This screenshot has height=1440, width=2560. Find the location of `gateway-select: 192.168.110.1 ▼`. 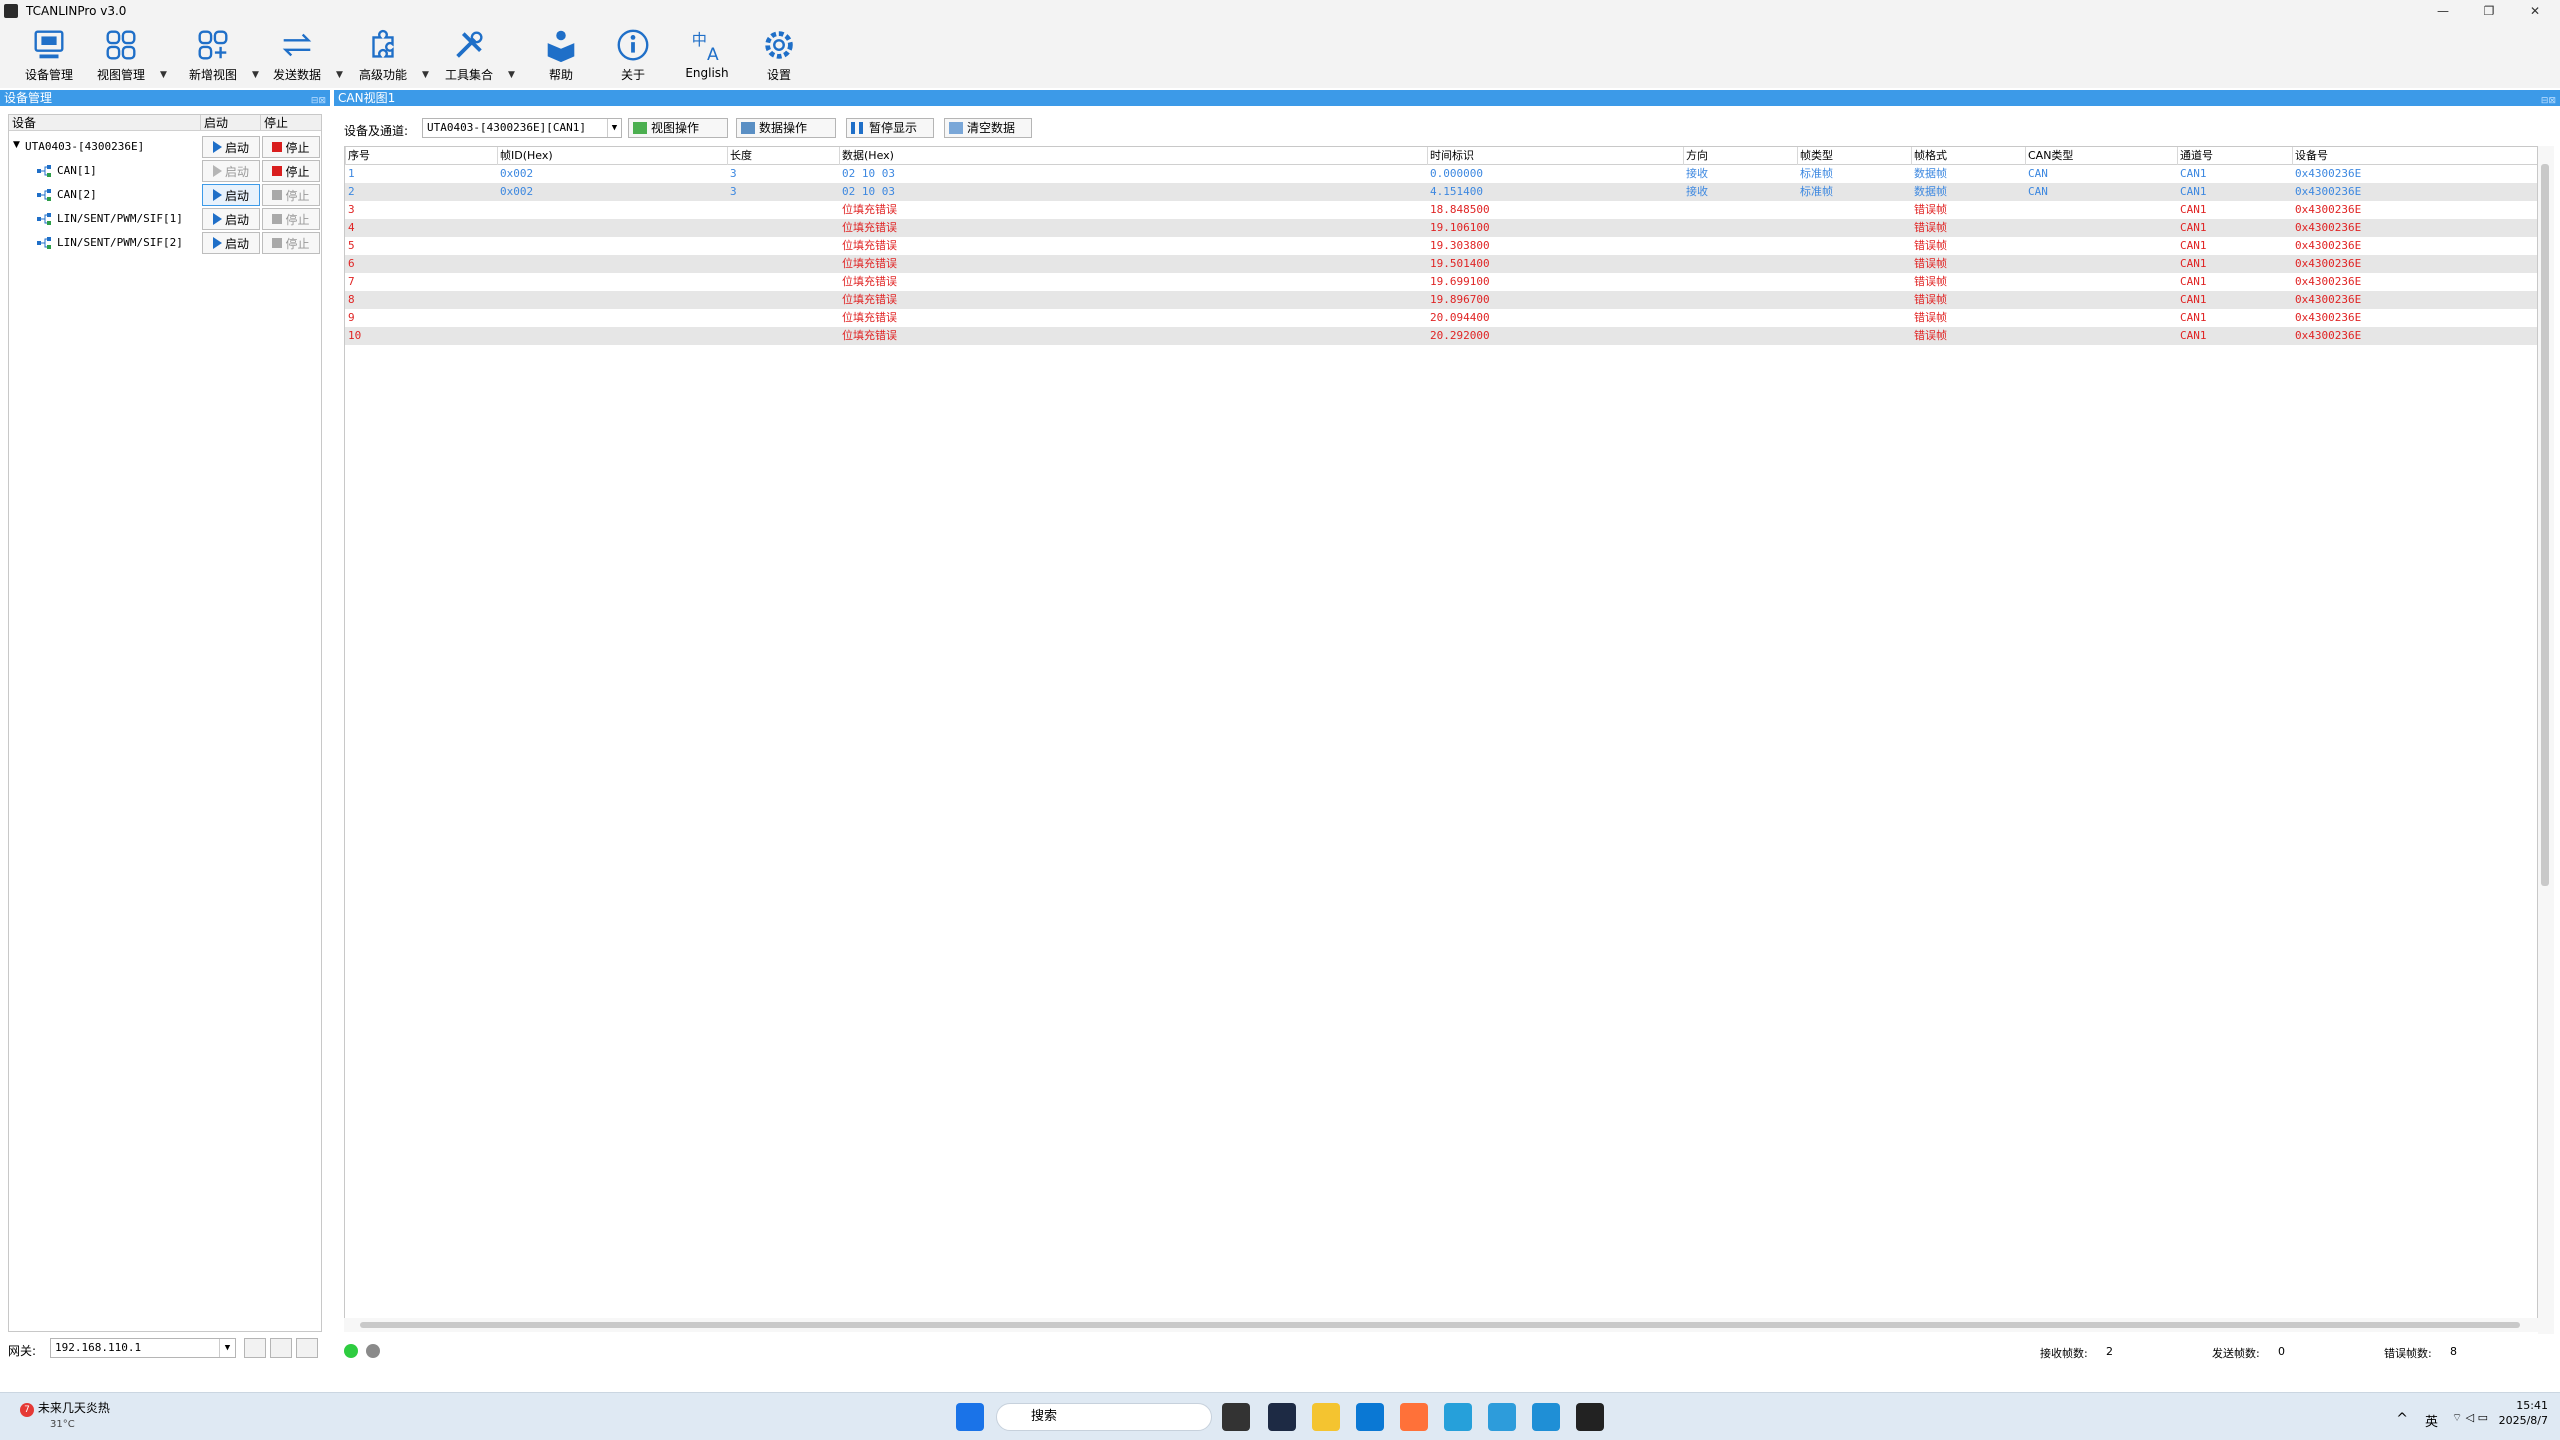

gateway-select: 192.168.110.1 ▼ is located at coordinates (143, 1348).